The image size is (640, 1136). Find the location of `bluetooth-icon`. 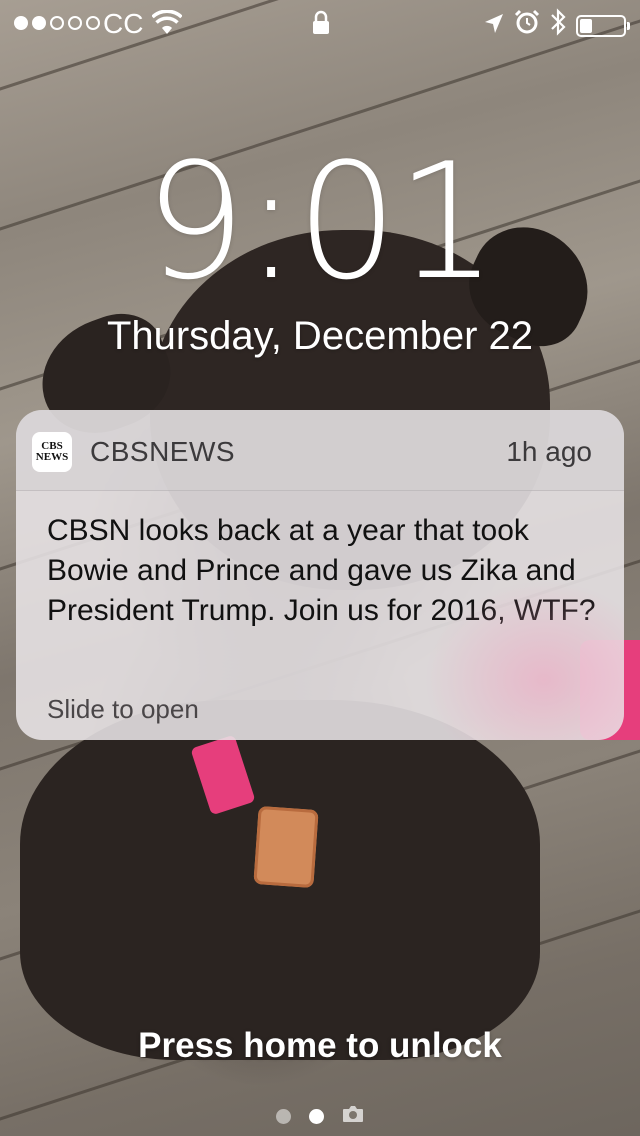

bluetooth-icon is located at coordinates (558, 25).